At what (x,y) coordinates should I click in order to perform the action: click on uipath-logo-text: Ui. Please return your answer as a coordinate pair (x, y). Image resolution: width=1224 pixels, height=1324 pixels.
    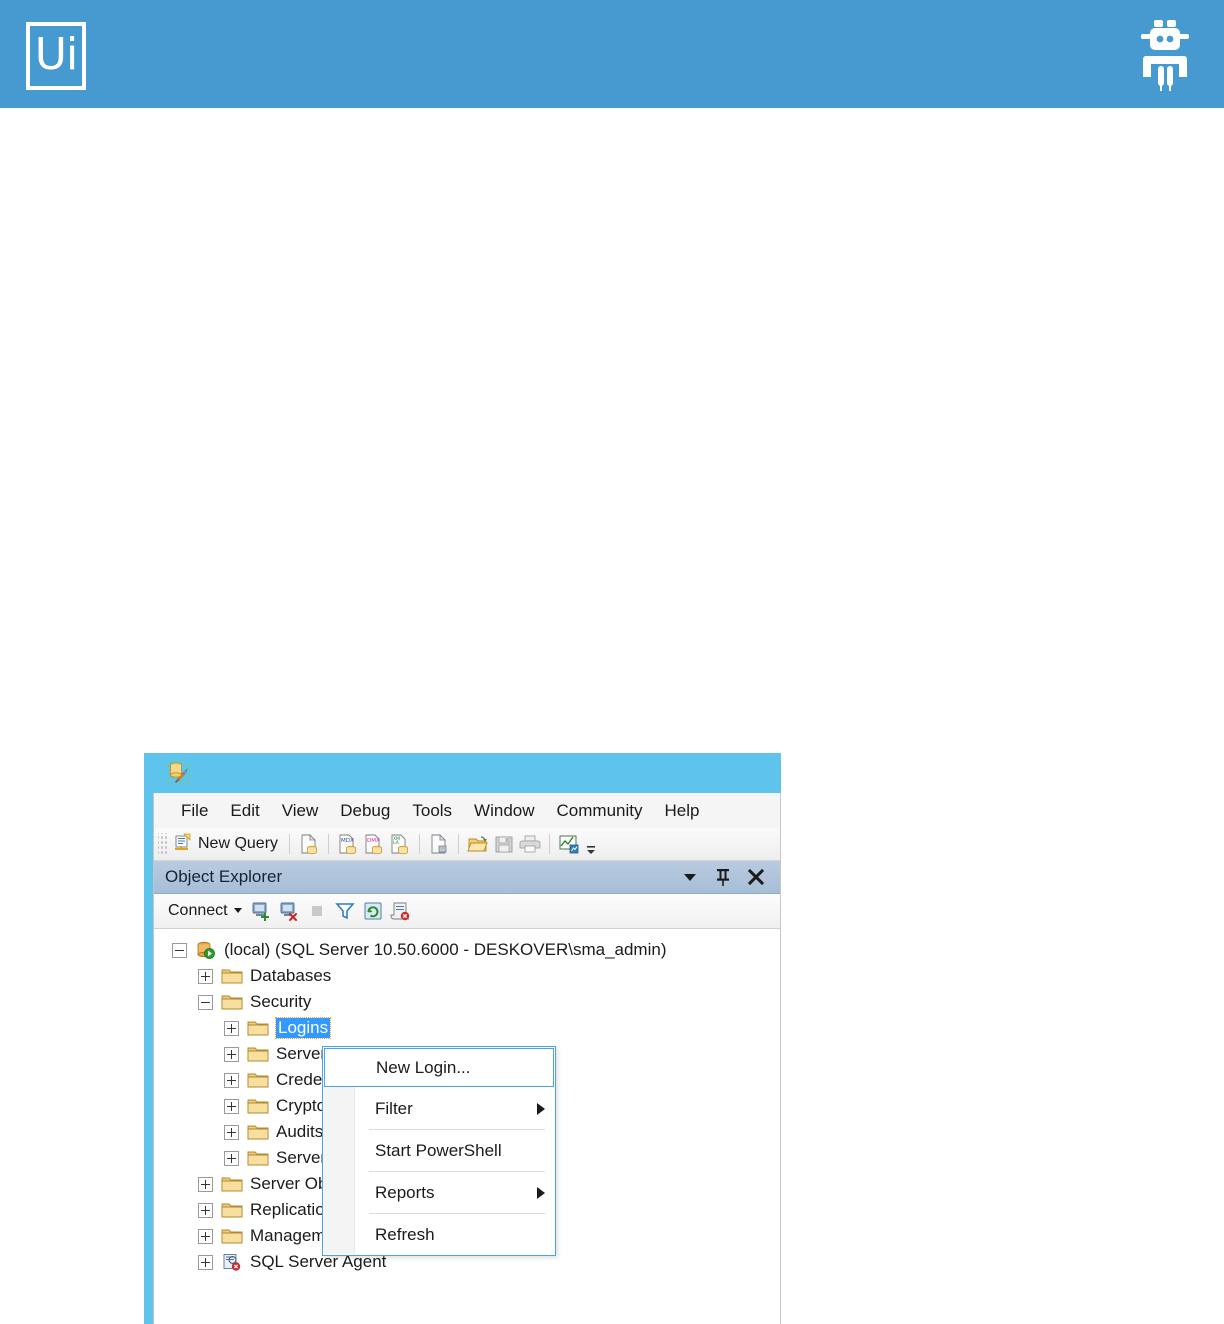
    Looking at the image, I should click on (56, 54).